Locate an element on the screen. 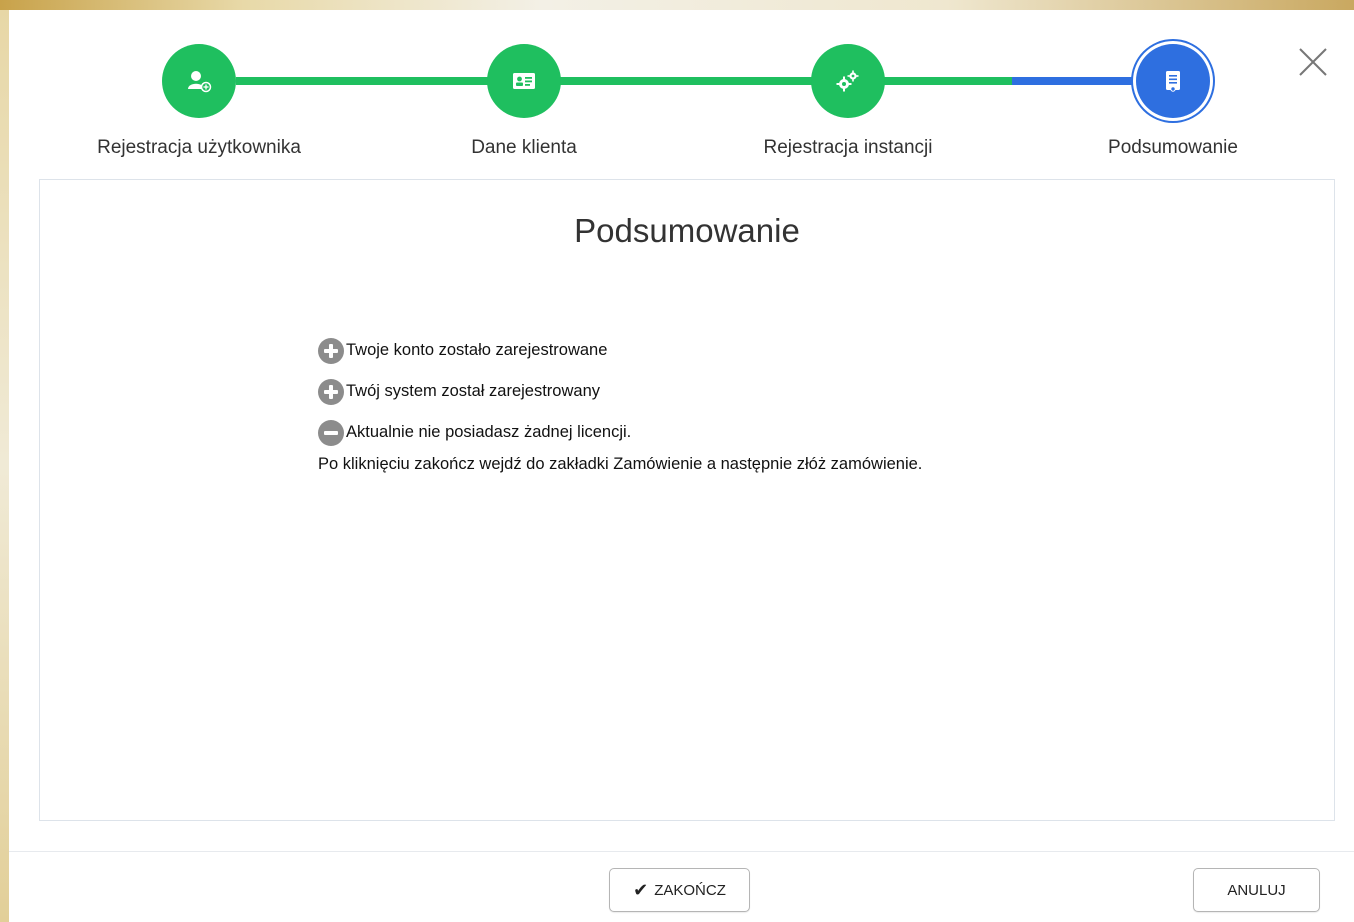  step-1-label: Rejestracja użytkownika is located at coordinates (199, 147).